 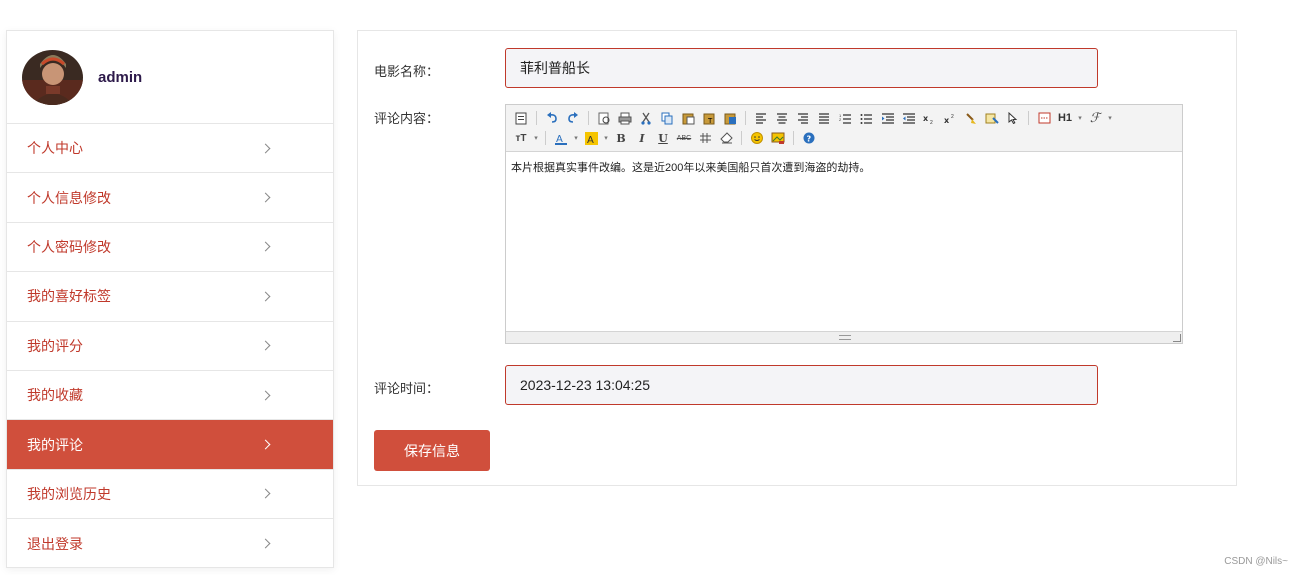 I want to click on sidebar-item-label: 我的浏览历史, so click(x=69, y=493).